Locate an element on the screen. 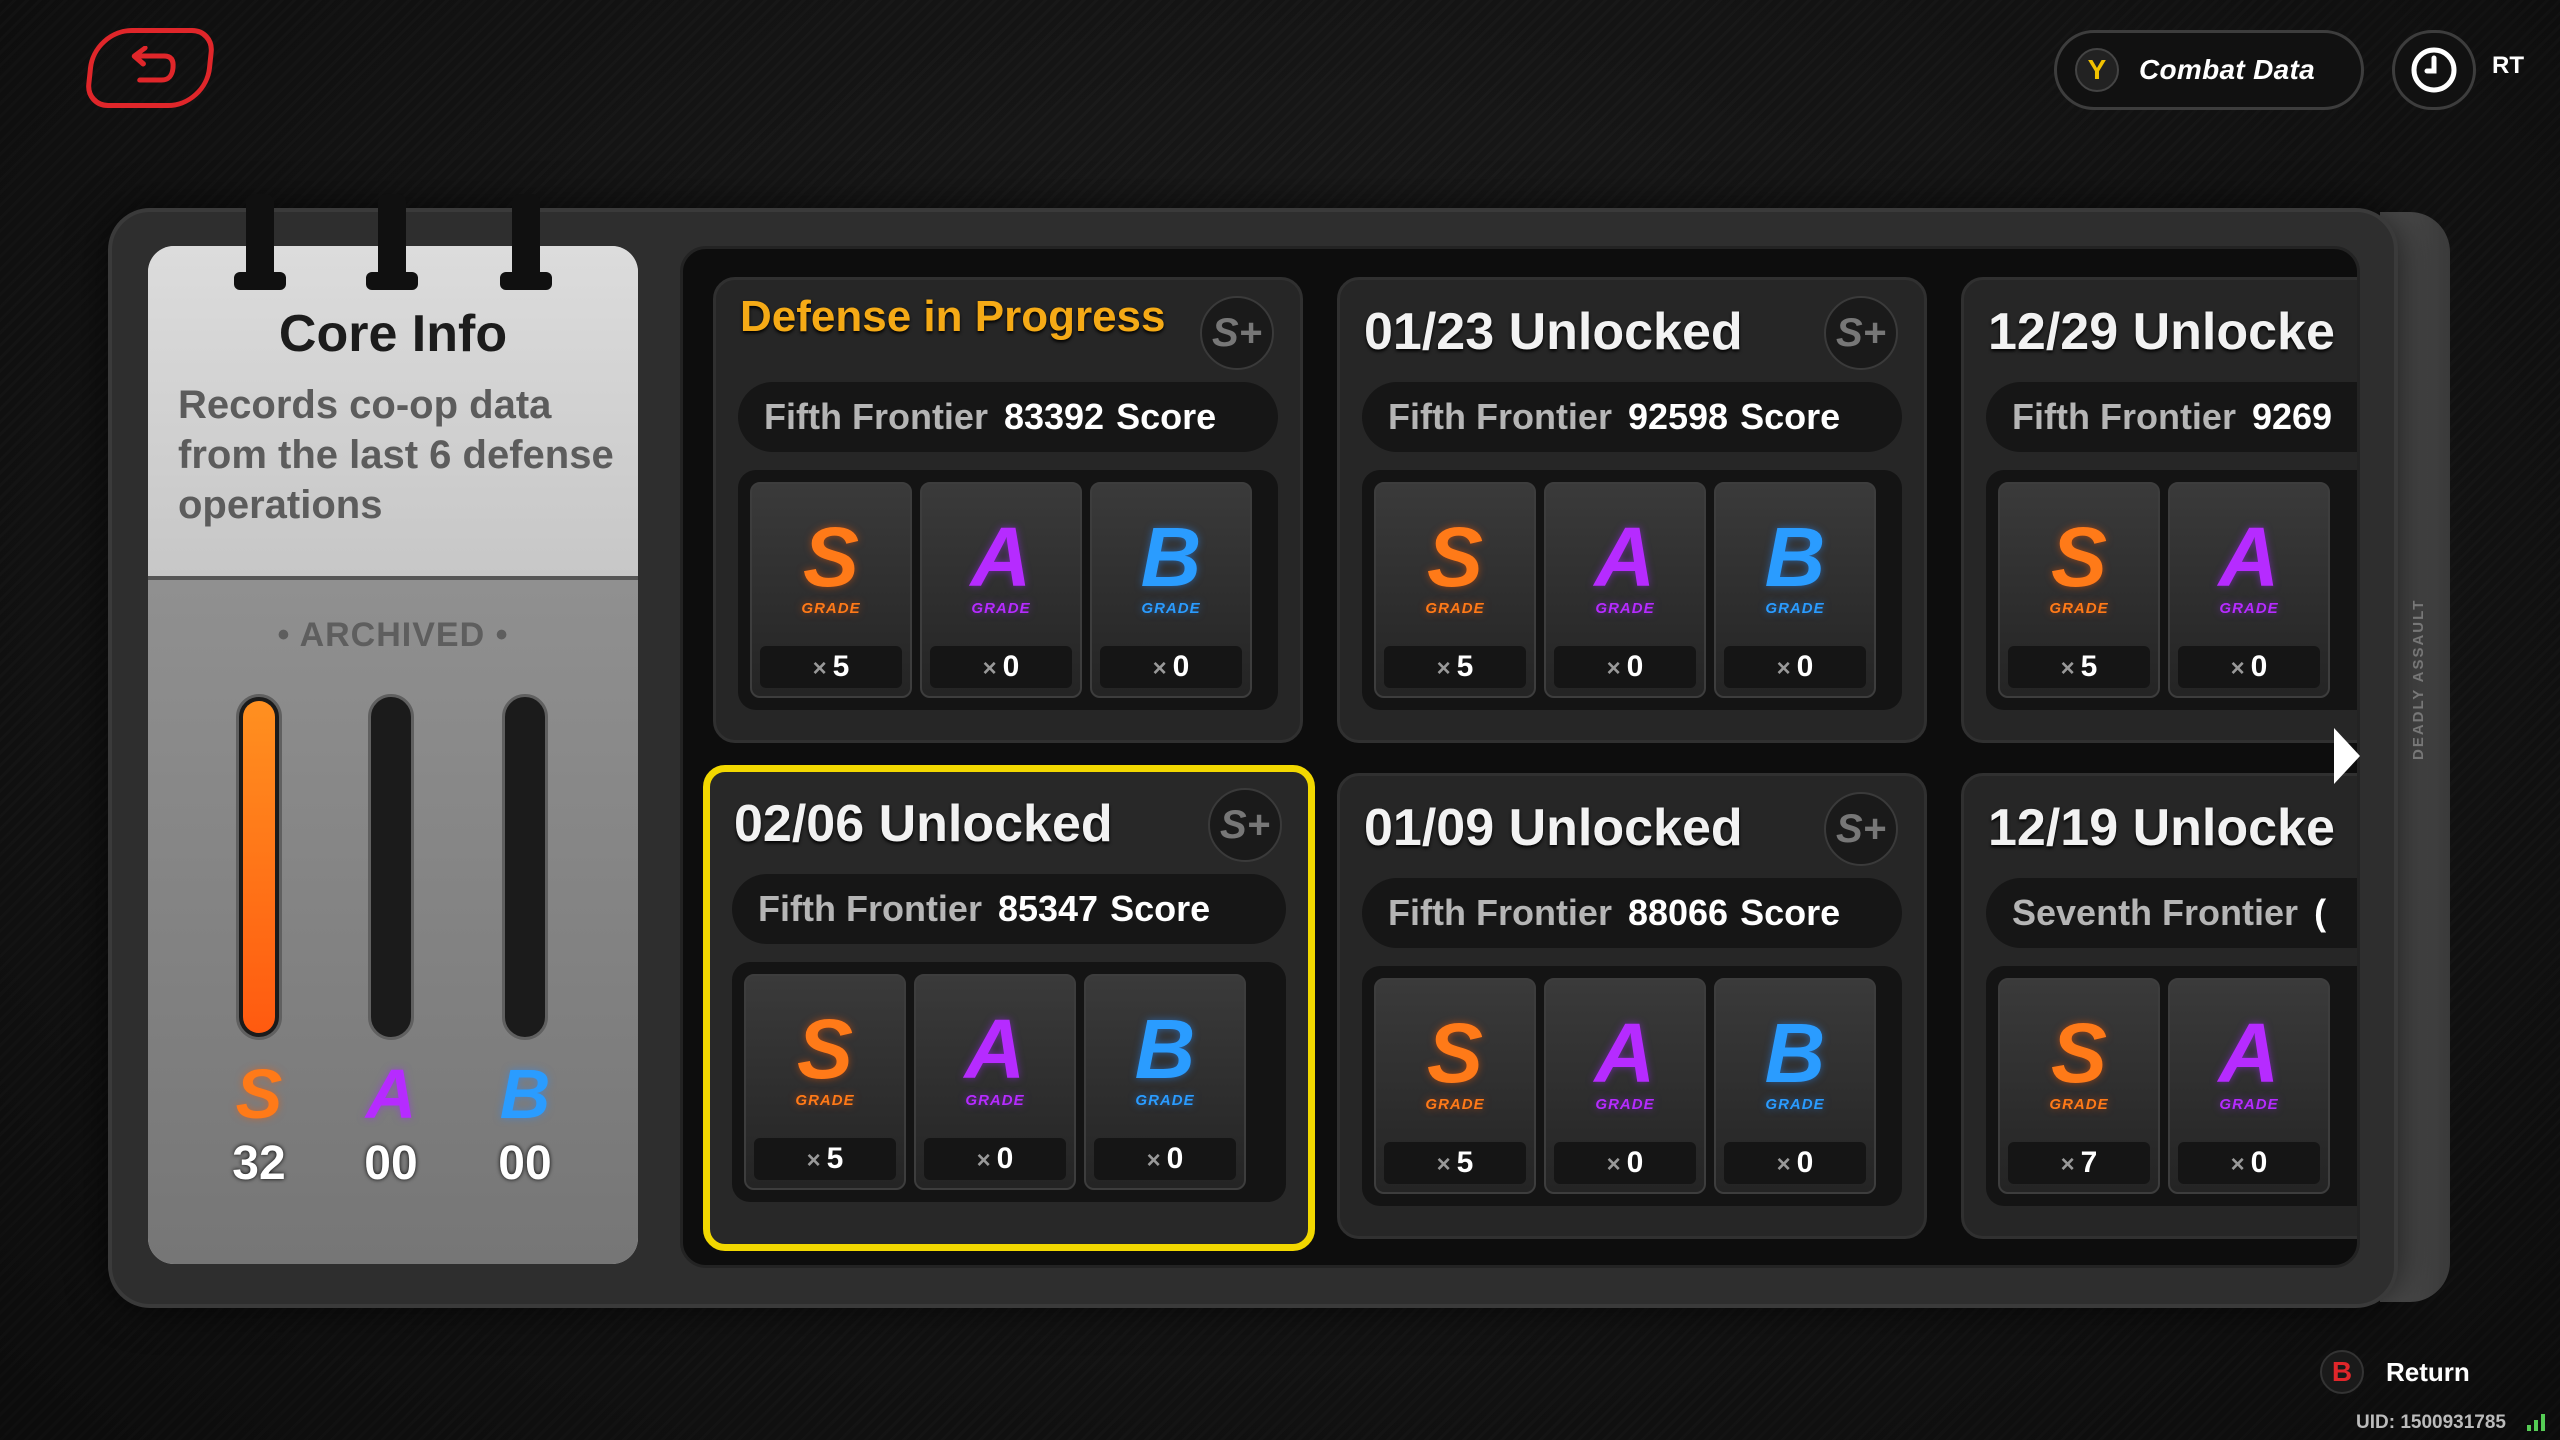 Image resolution: width=2560 pixels, height=1440 pixels. record-score-bar: Fifth Frontier 85347 Score is located at coordinates (1009, 909).